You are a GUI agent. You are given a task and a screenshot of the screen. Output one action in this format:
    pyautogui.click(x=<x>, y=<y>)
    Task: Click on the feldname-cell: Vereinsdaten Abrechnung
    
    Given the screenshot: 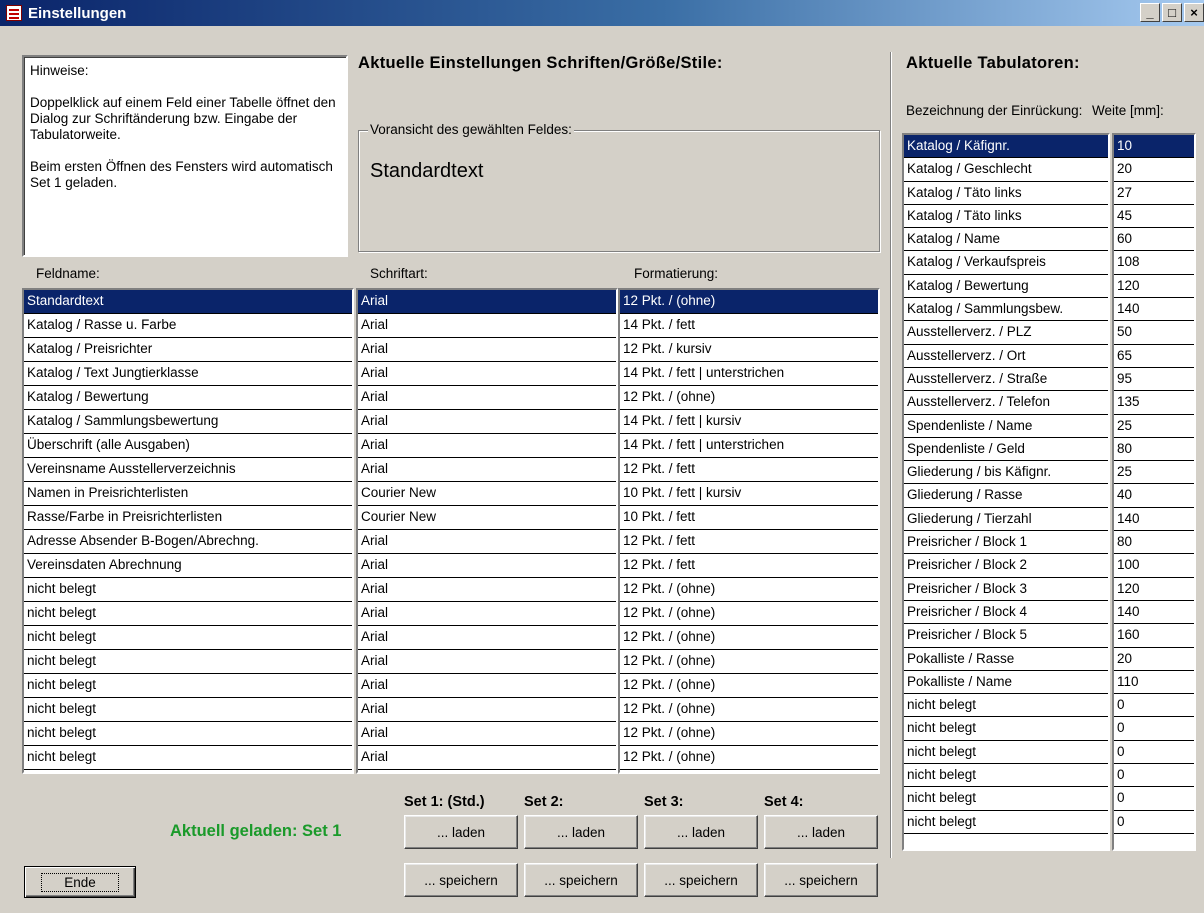 What is the action you would take?
    pyautogui.click(x=188, y=566)
    